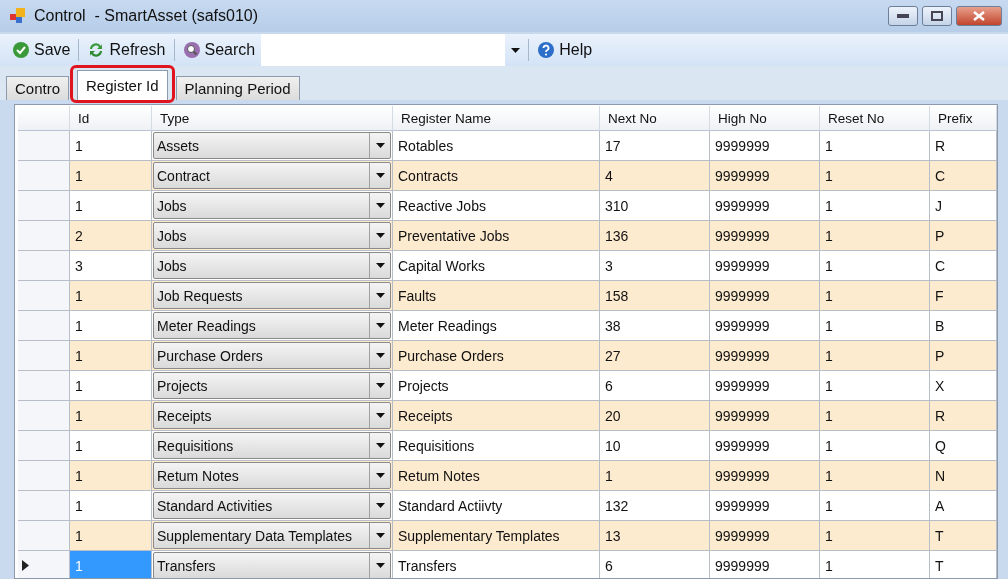 The width and height of the screenshot is (1008, 579). Describe the element at coordinates (655, 206) in the screenshot. I see `table-cell: 310` at that location.